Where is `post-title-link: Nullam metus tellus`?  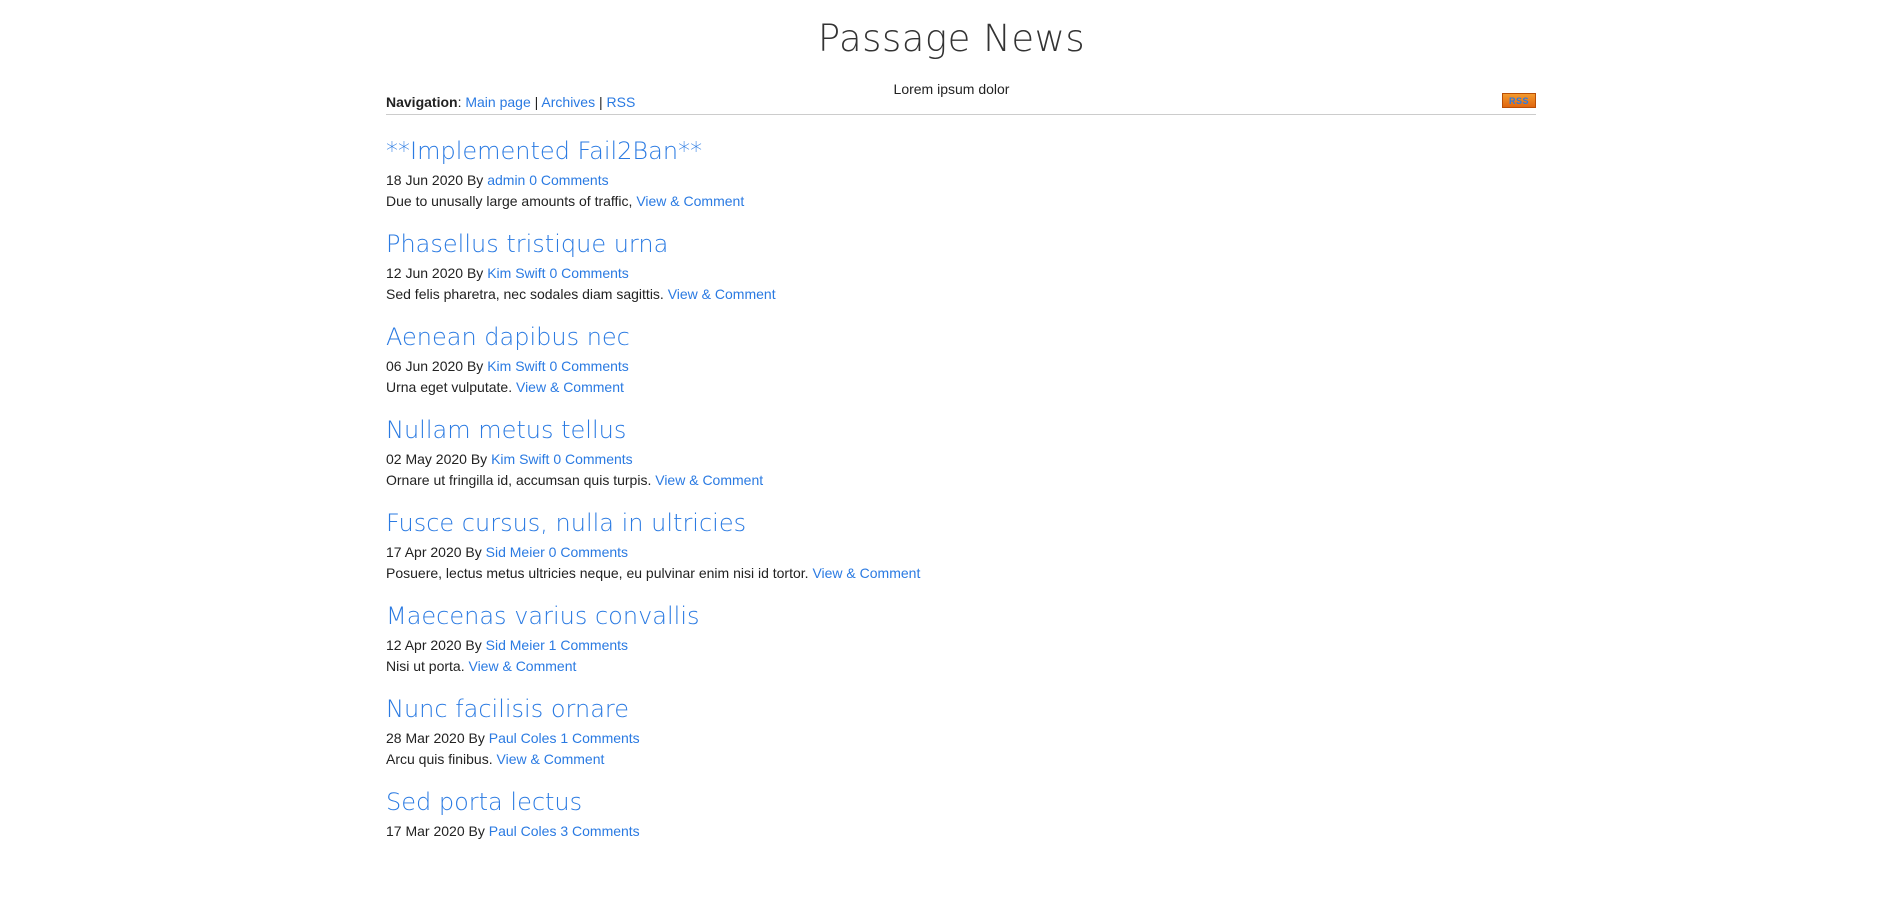 post-title-link: Nullam metus tellus is located at coordinates (506, 430).